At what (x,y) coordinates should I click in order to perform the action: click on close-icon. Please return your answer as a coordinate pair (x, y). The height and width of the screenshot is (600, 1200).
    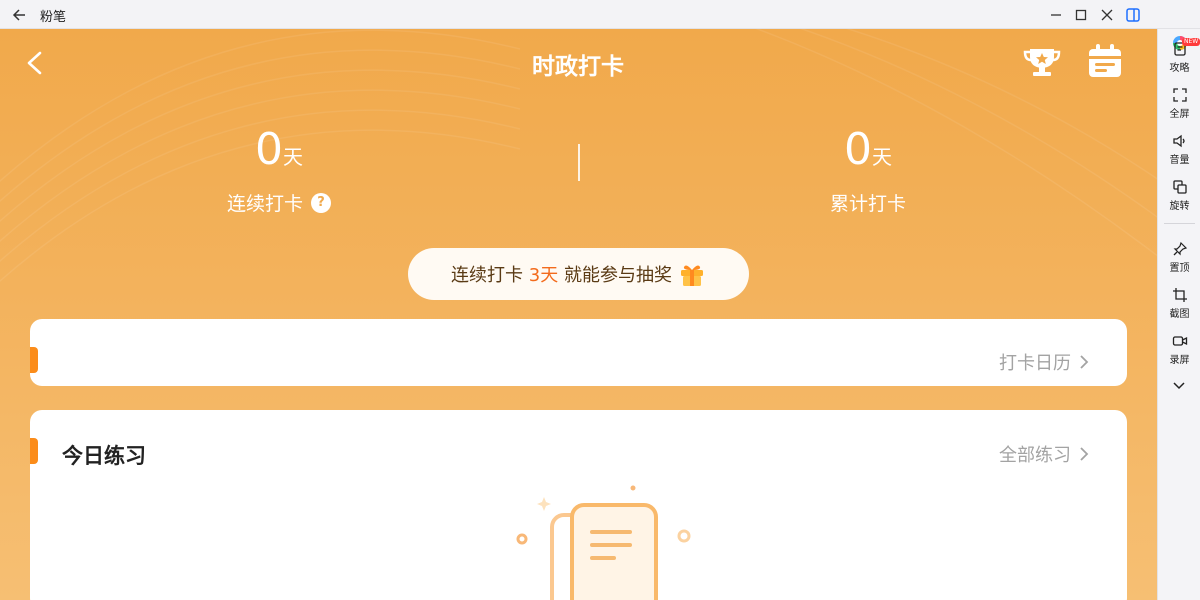
    Looking at the image, I should click on (1107, 15).